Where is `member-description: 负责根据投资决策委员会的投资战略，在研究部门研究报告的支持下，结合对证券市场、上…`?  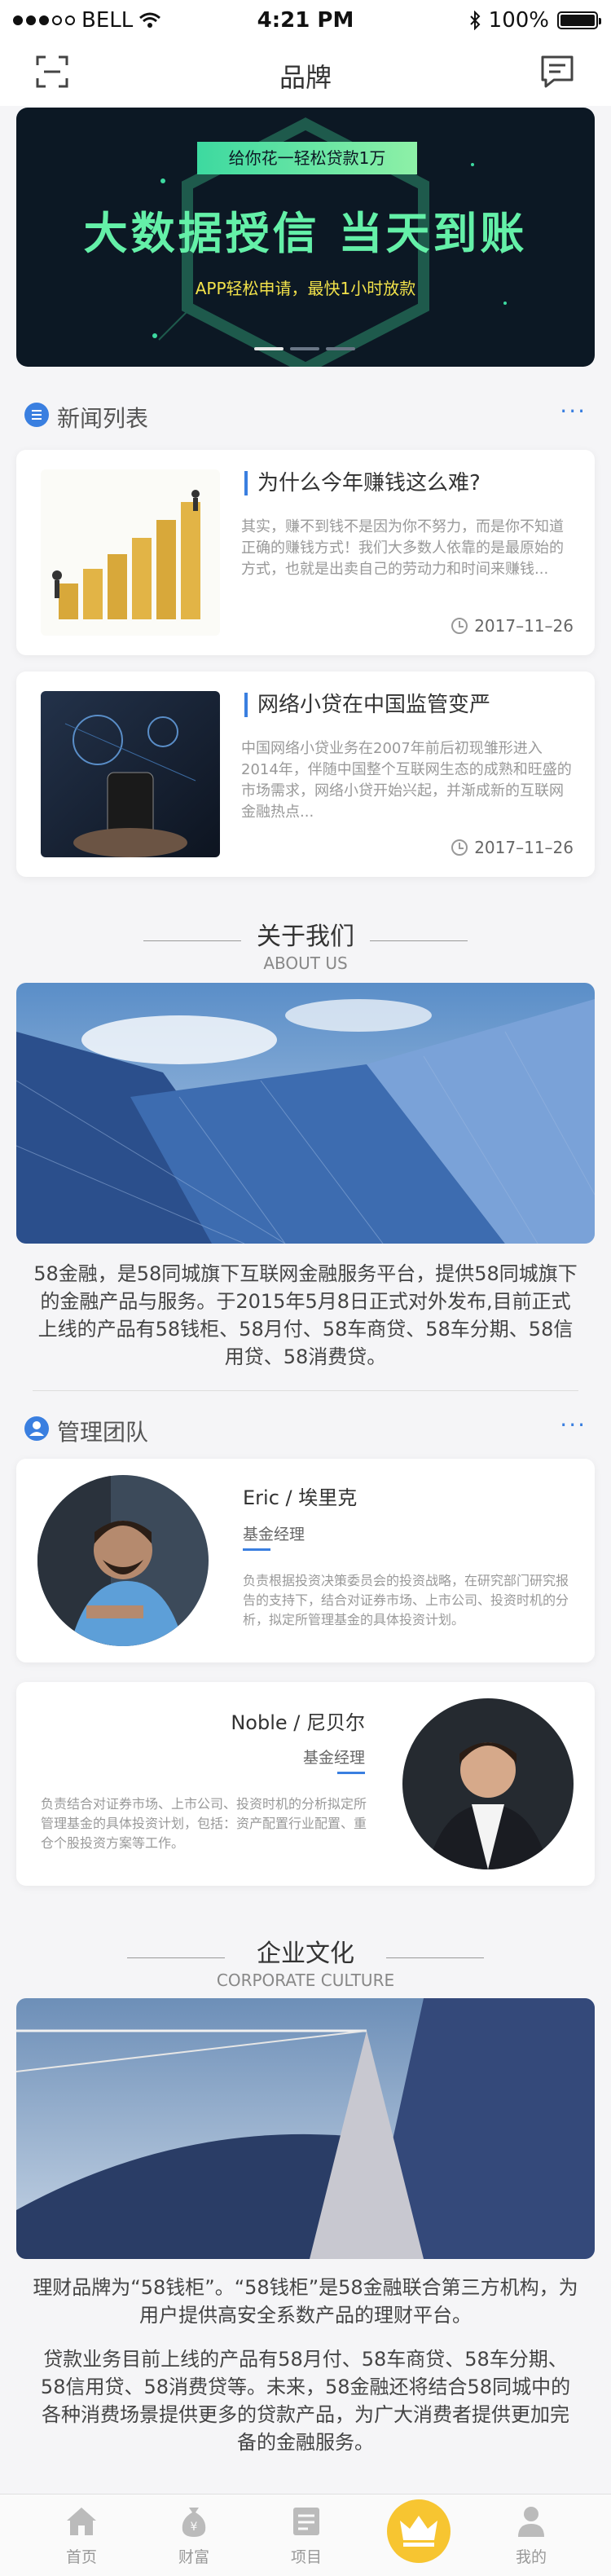 member-description: 负责根据投资决策委员会的投资战略，在研究部门研究报告的支持下，结合对证券市场、上… is located at coordinates (406, 1600).